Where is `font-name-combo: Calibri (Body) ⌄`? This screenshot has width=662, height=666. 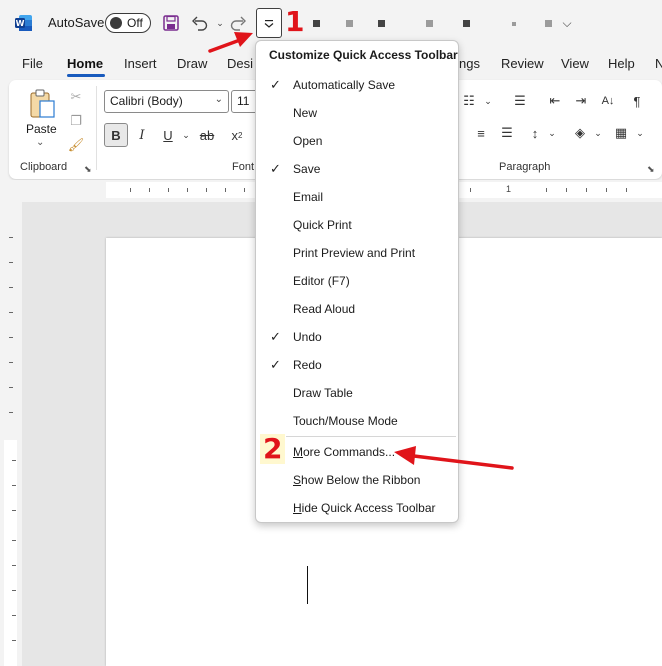
font-name-combo: Calibri (Body) ⌄ is located at coordinates (166, 101).